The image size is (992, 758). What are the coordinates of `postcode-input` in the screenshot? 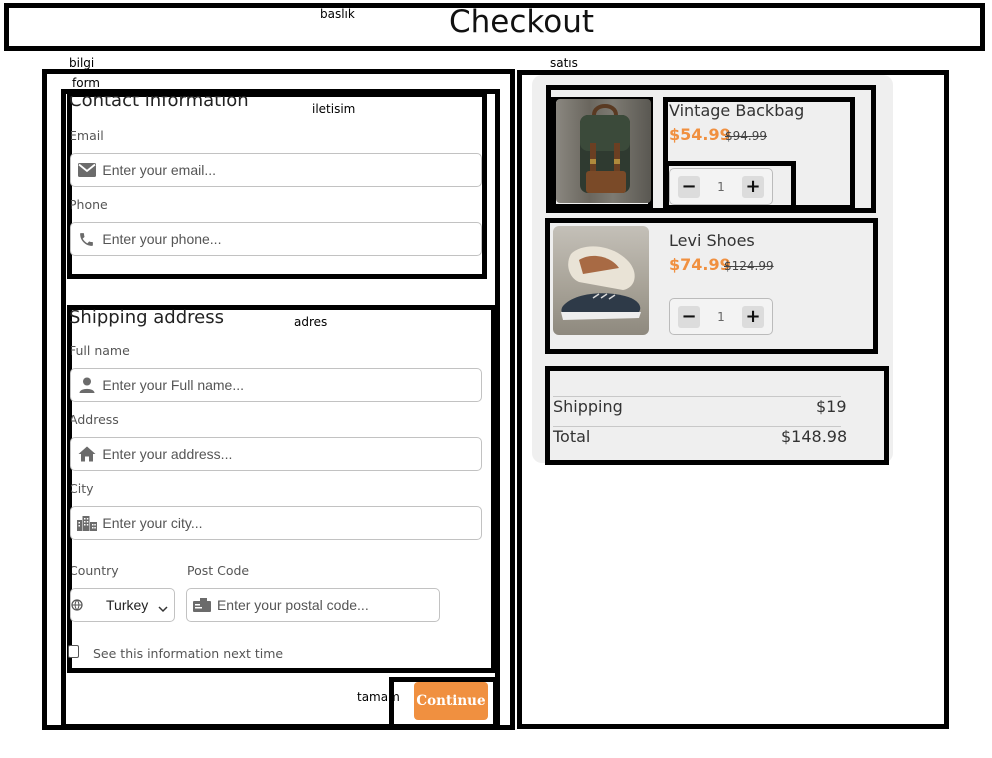 It's located at (327, 605).